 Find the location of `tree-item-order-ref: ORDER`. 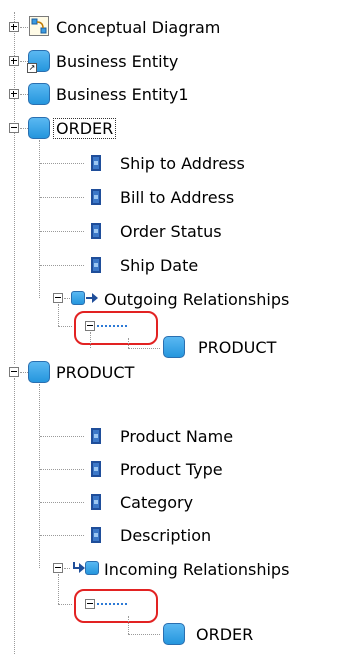

tree-item-order-ref: ORDER is located at coordinates (224, 634).